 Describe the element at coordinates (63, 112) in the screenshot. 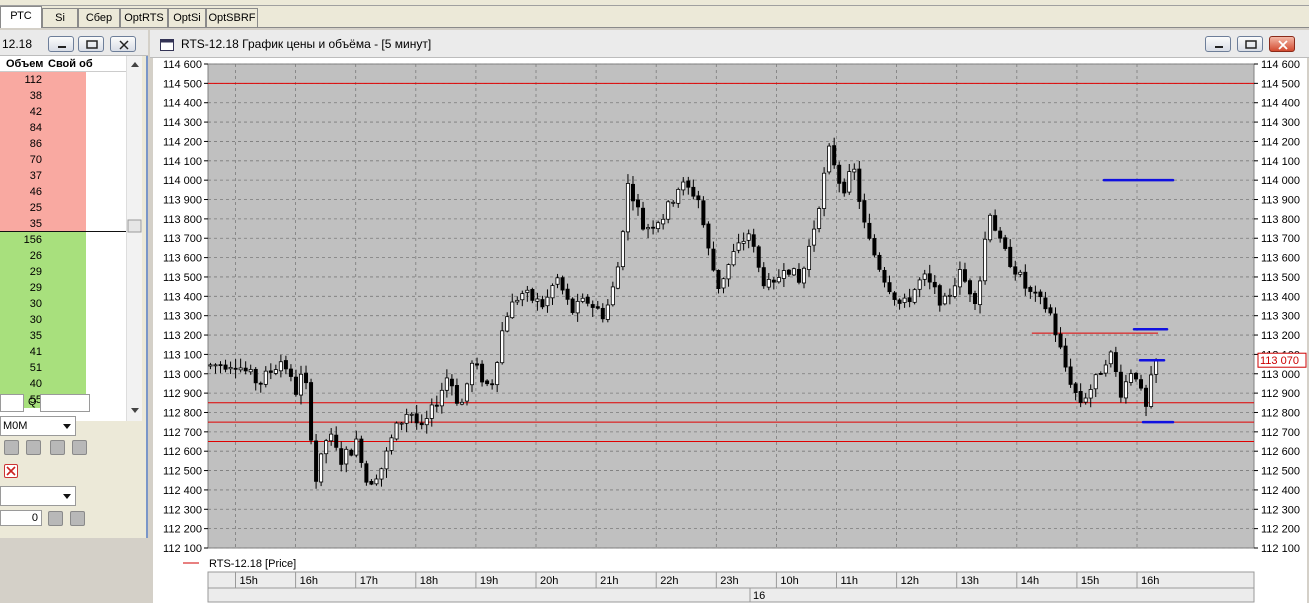

I see `ask-row: 42` at that location.